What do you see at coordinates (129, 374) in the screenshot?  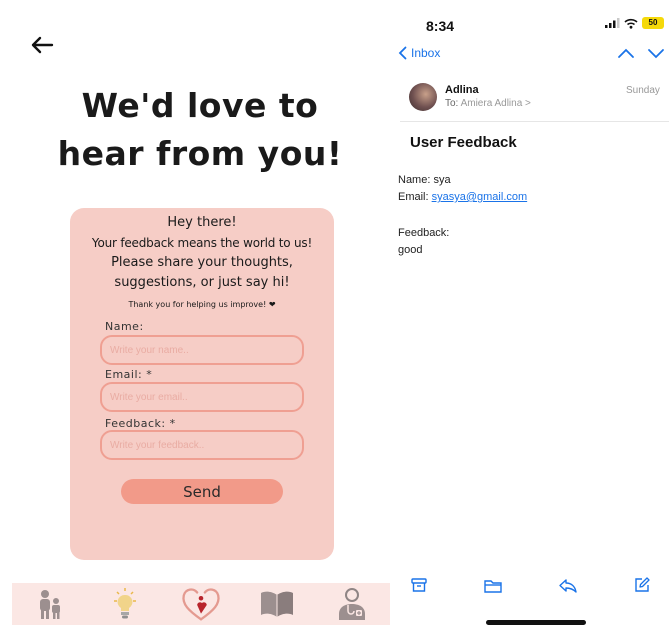 I see `email-label: Email: *` at bounding box center [129, 374].